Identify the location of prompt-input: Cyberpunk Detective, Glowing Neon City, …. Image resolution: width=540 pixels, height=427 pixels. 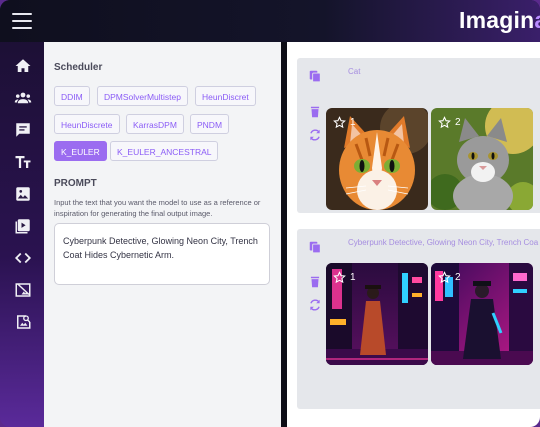
(162, 254).